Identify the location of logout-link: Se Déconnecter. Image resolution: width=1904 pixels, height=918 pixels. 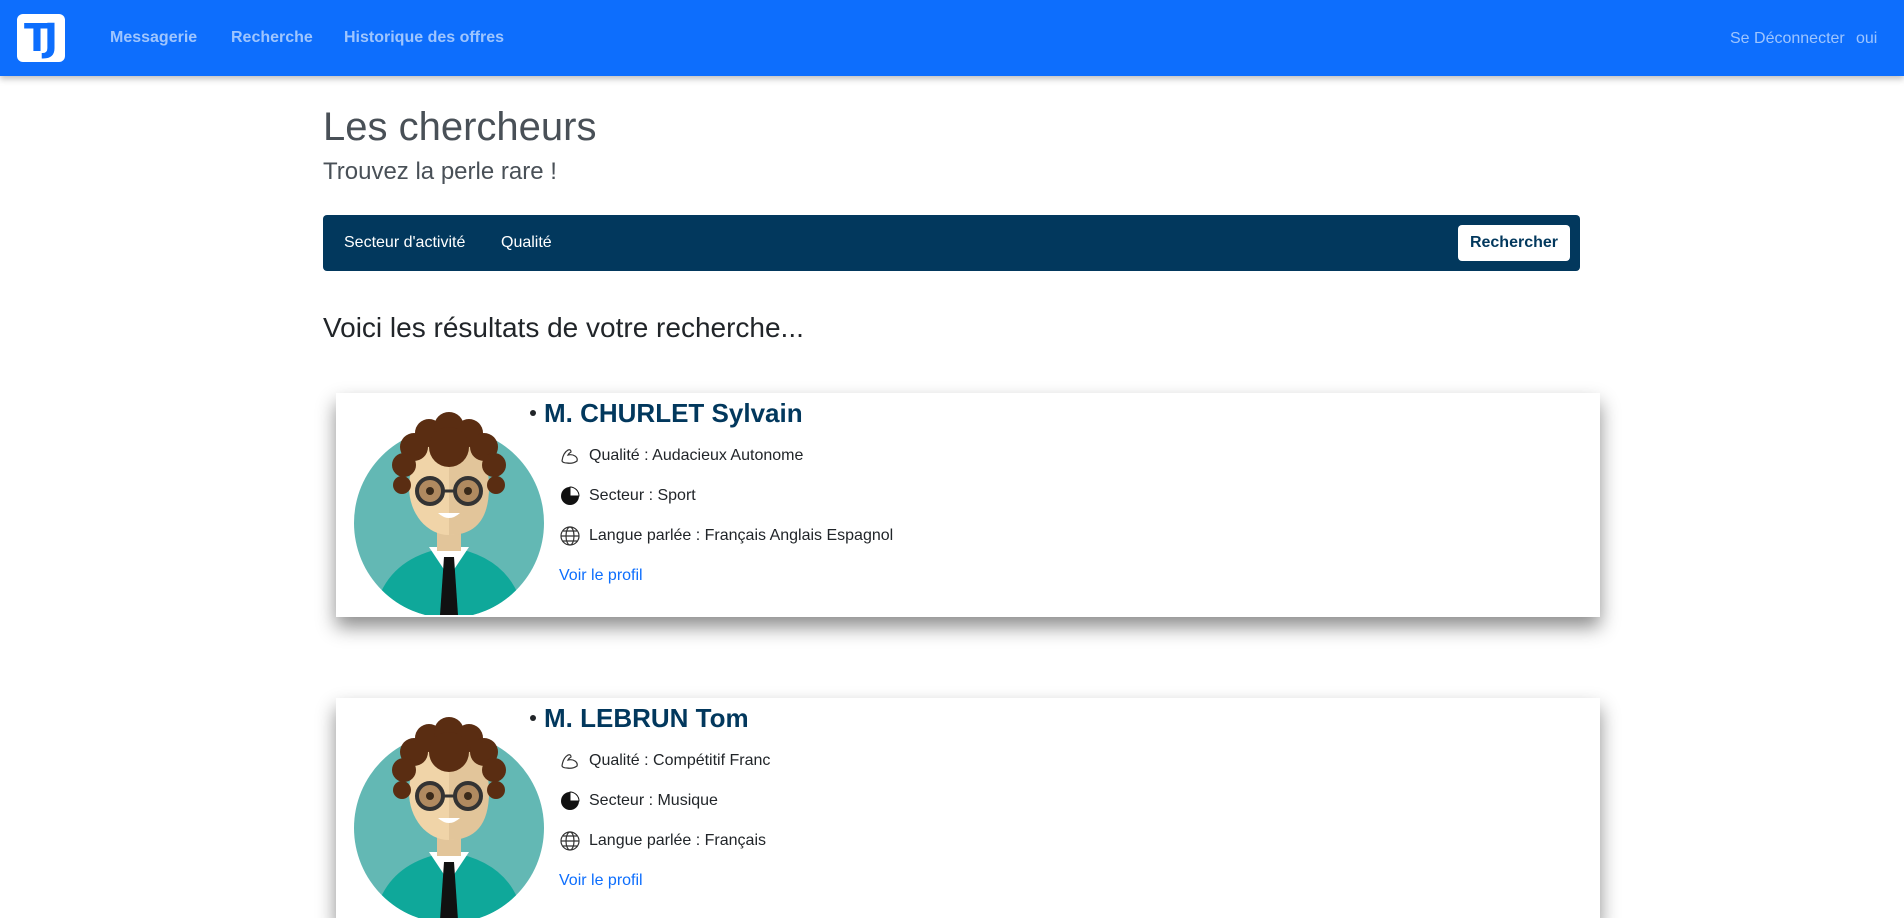
(1787, 39).